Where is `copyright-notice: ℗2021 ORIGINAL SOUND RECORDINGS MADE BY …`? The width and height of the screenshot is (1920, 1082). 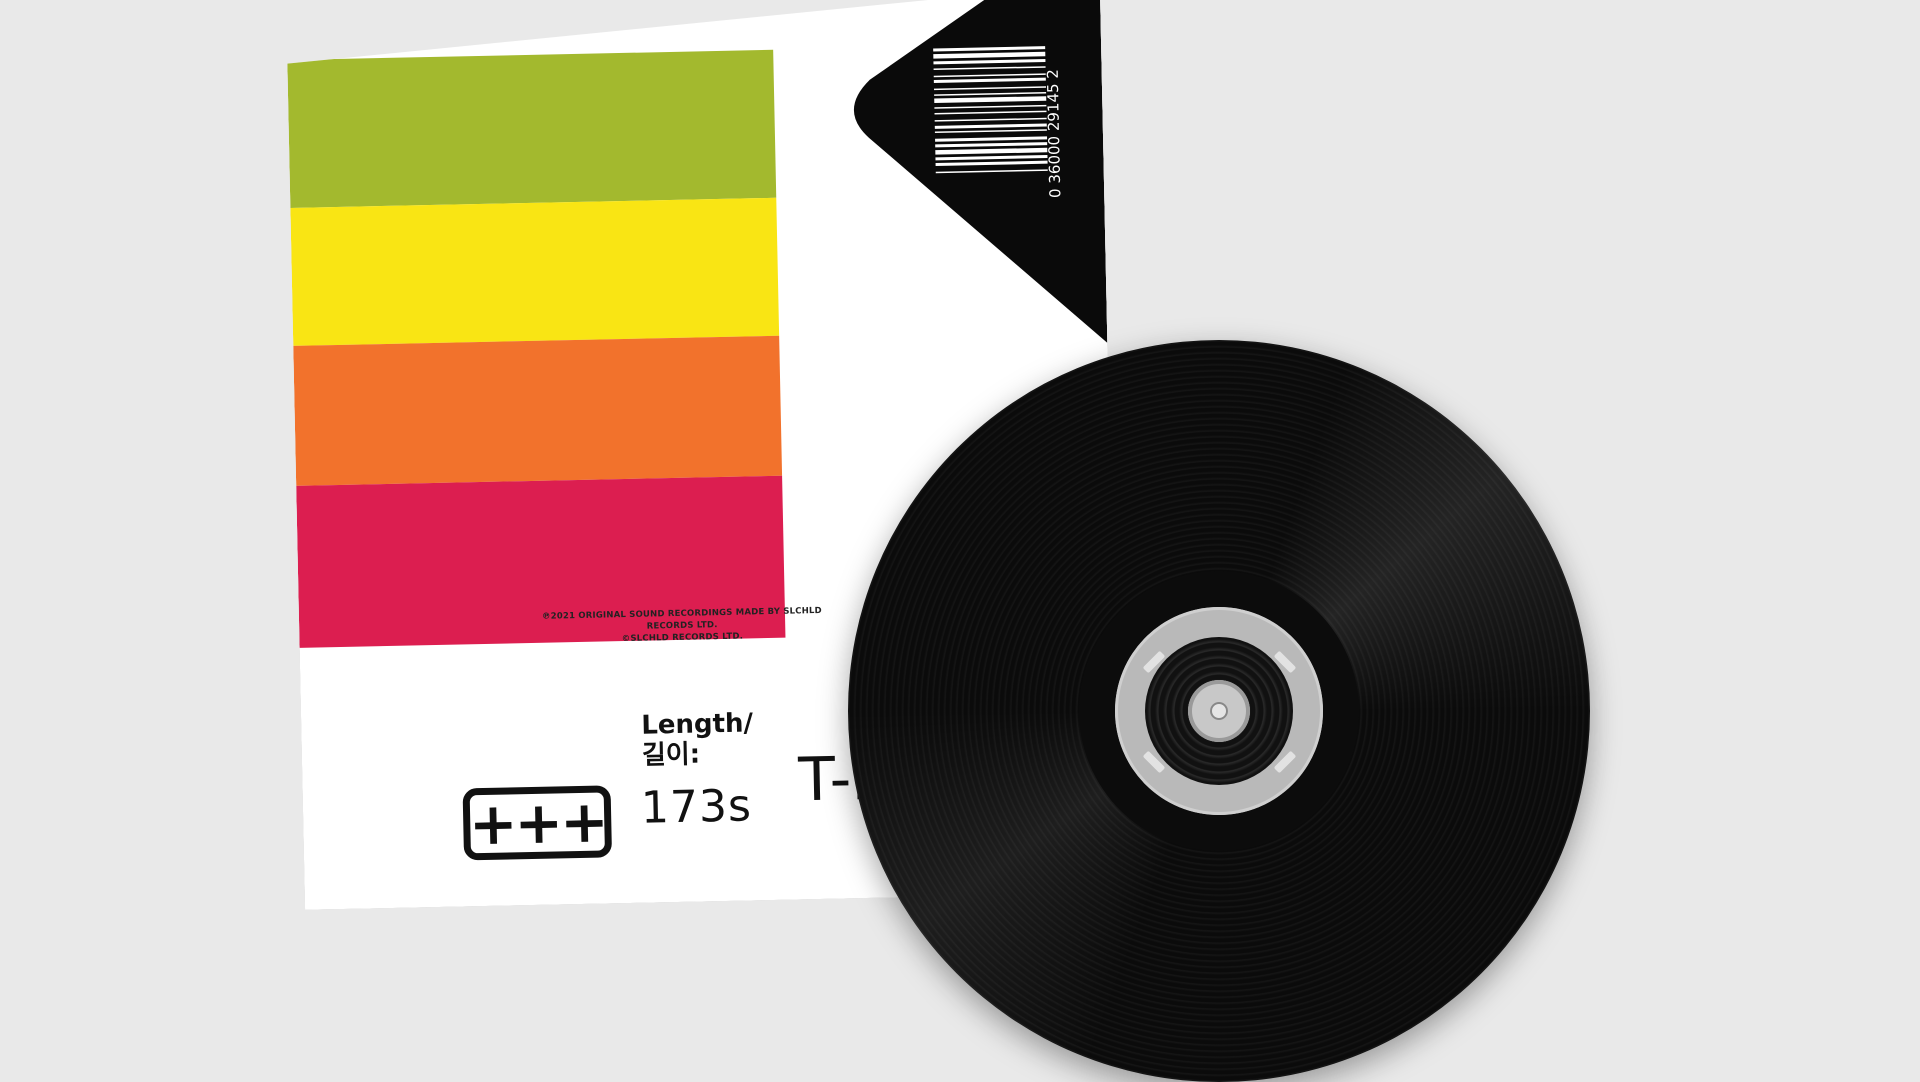
copyright-notice: ℗2021 ORIGINAL SOUND RECORDINGS MADE BY … is located at coordinates (682, 625).